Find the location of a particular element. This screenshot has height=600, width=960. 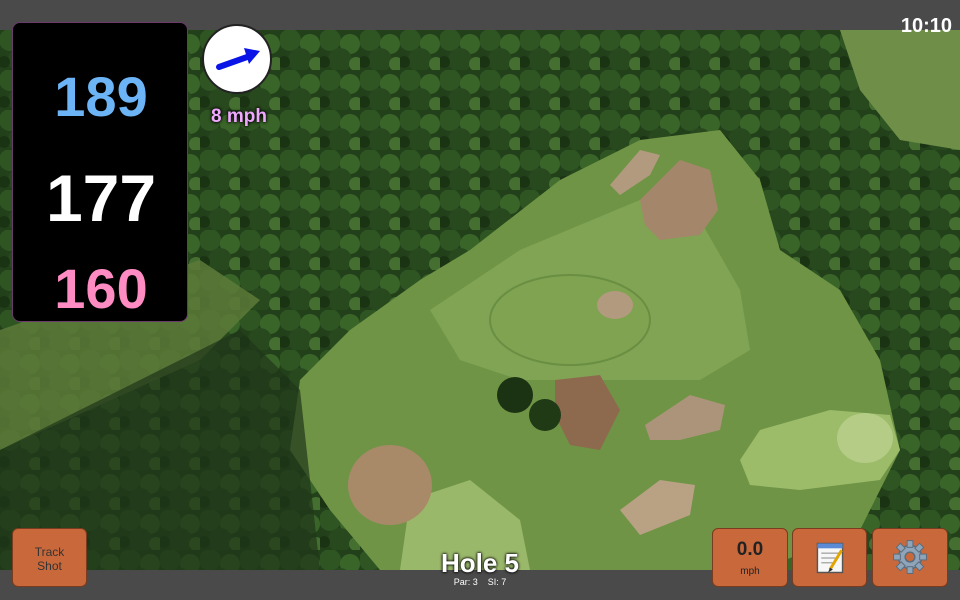

track-shot-button: Track Shot is located at coordinates (49, 557).